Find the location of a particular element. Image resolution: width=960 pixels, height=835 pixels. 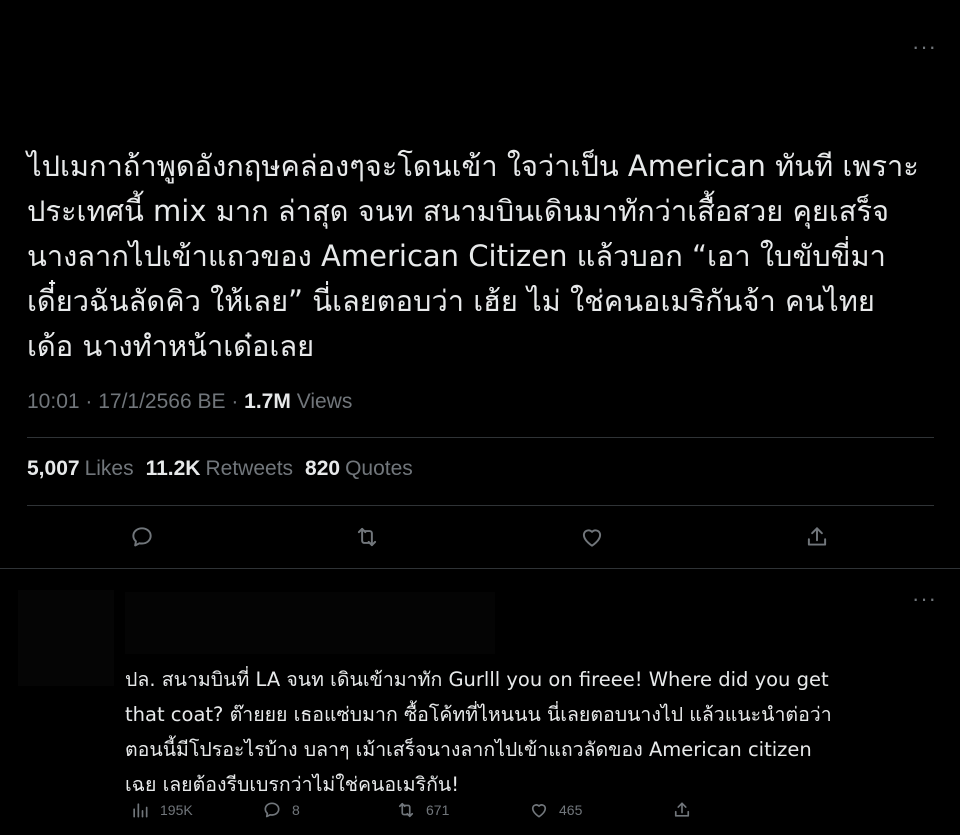

retweets-stat: 11.2K Retweets is located at coordinates (219, 469).